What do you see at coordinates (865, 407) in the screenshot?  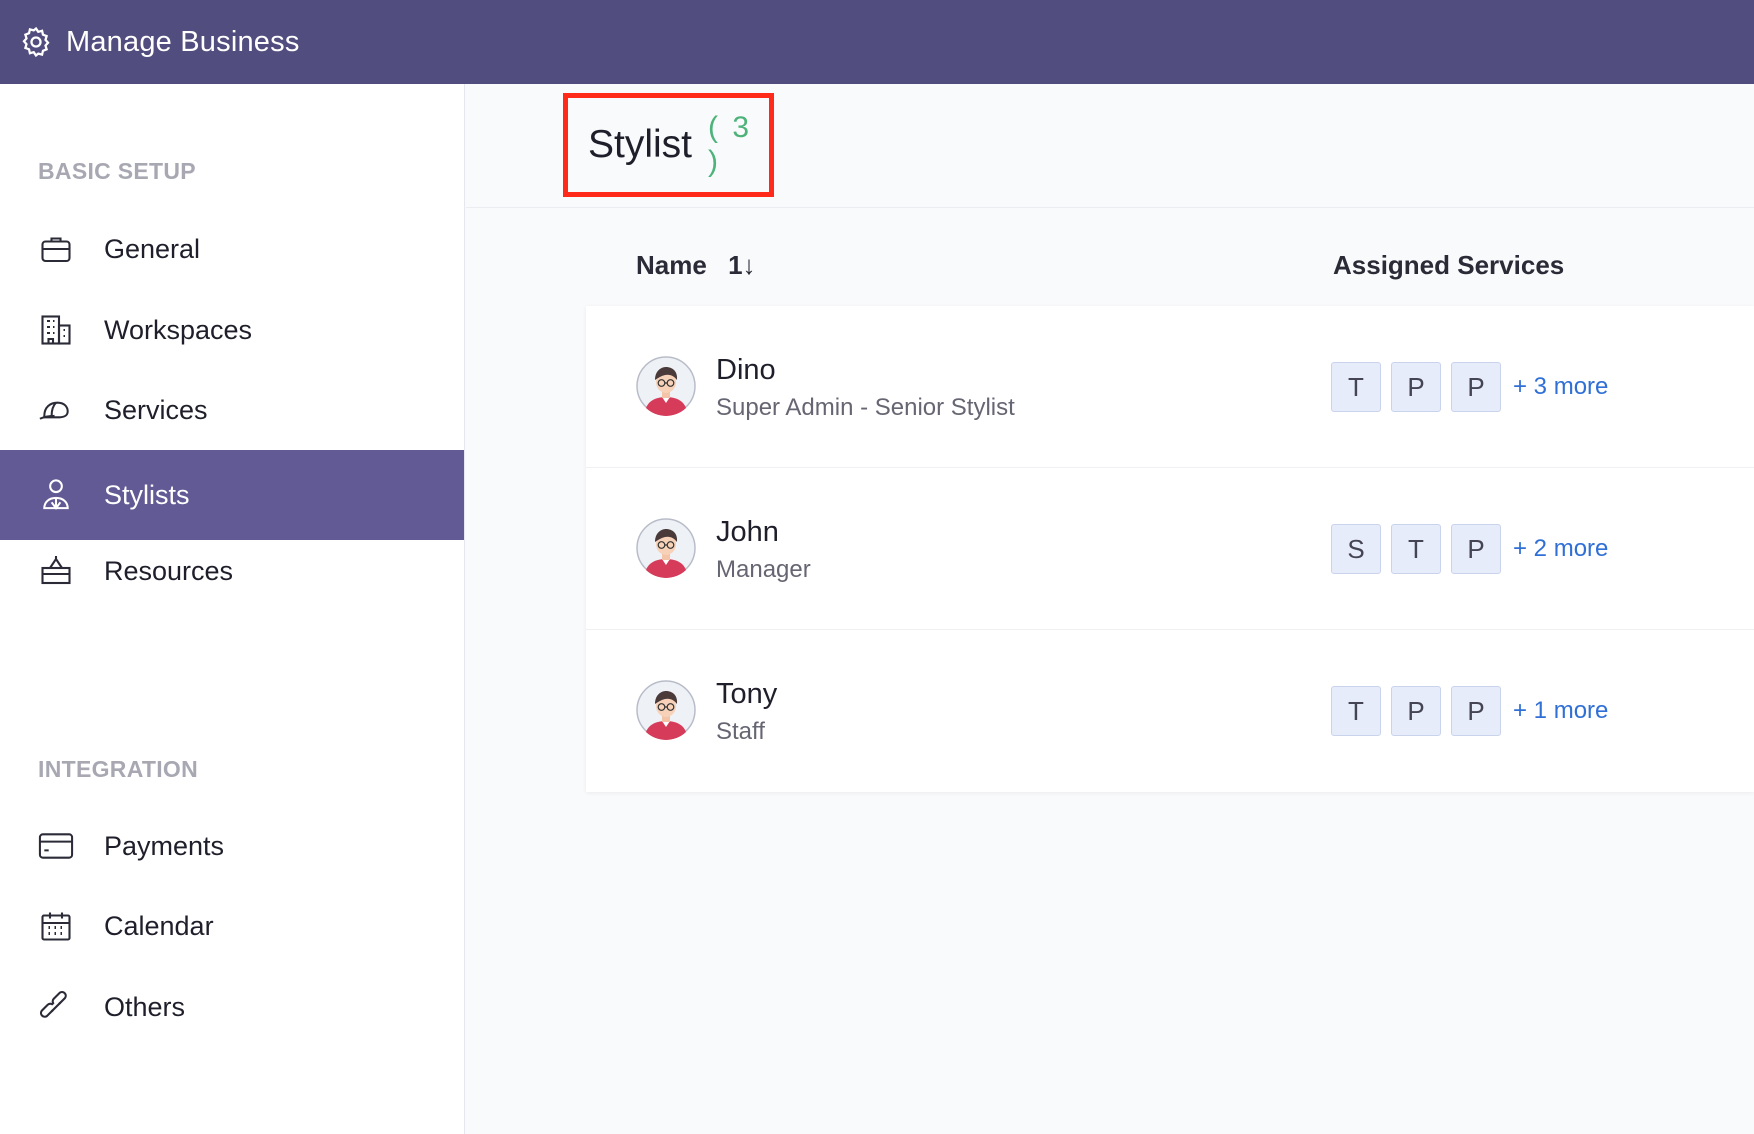 I see `stylist-role: Super Admin - Senior Stylist` at bounding box center [865, 407].